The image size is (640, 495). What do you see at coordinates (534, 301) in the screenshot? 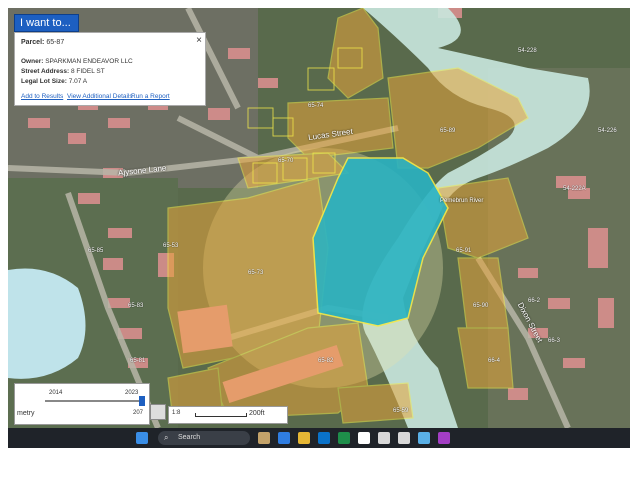
I see `parcel-label: 66-2` at bounding box center [534, 301].